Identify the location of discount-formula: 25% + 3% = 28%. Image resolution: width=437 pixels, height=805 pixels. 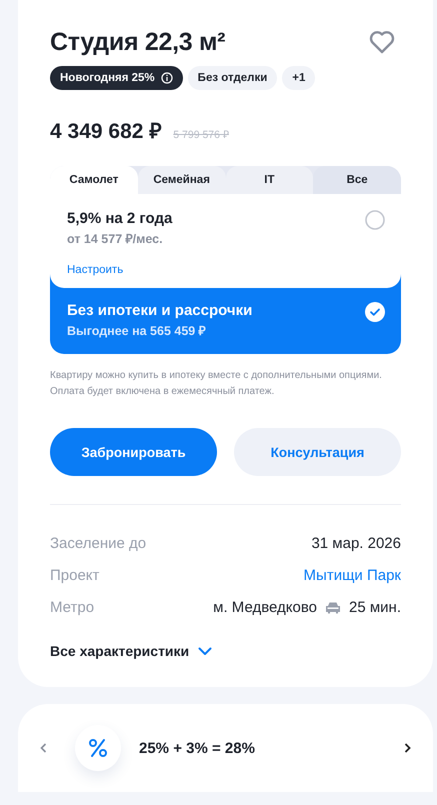
(197, 748).